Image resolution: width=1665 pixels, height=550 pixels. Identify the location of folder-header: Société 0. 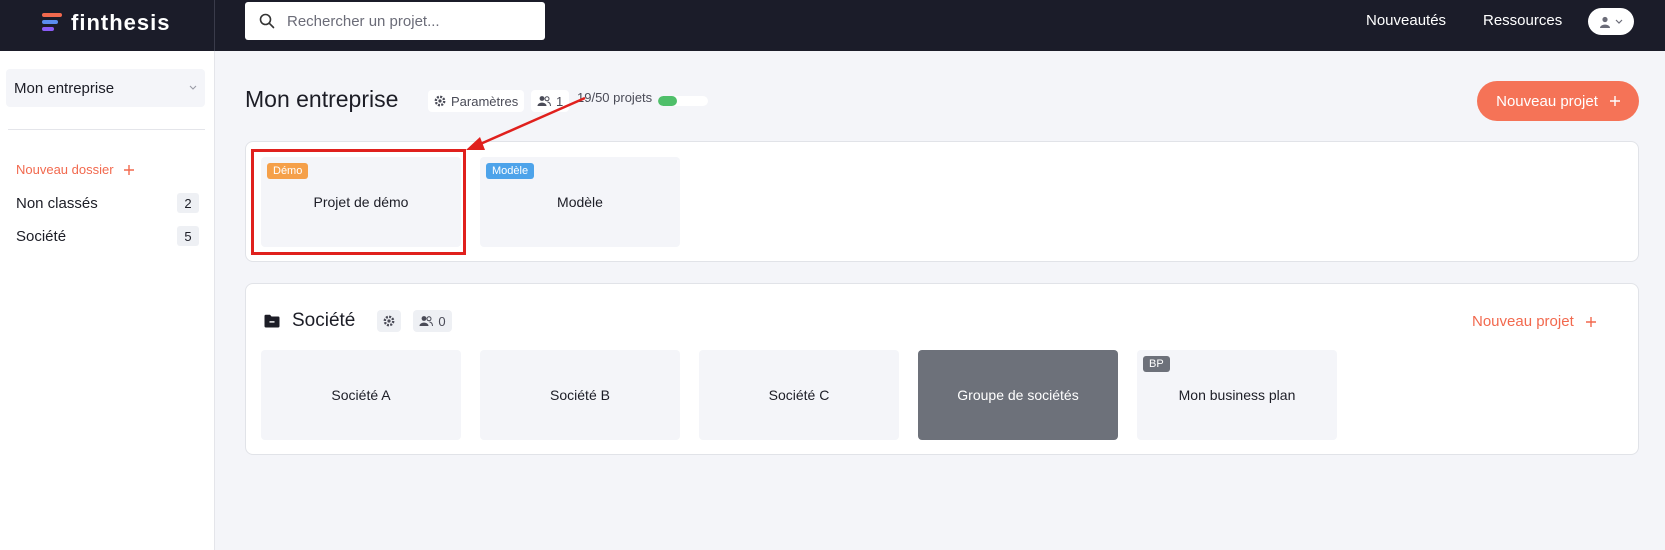
(358, 321).